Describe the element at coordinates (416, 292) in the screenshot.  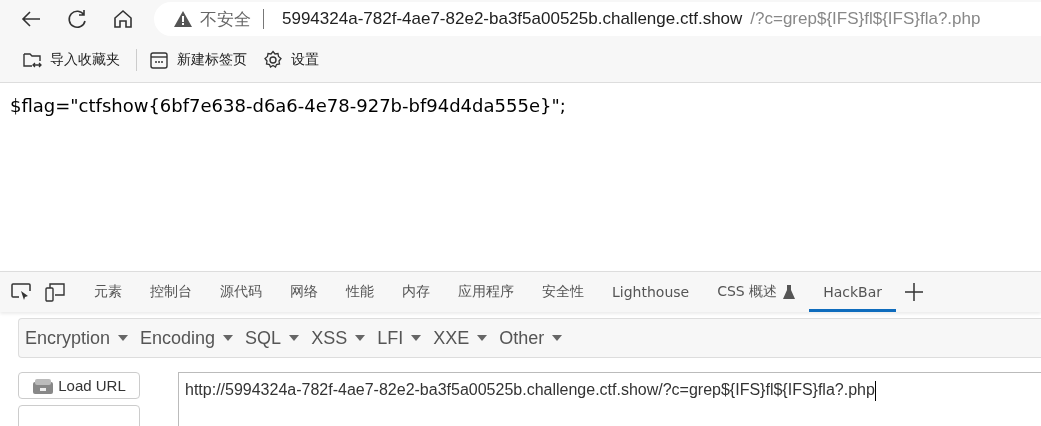
I see `devtools-tab: 内存` at that location.